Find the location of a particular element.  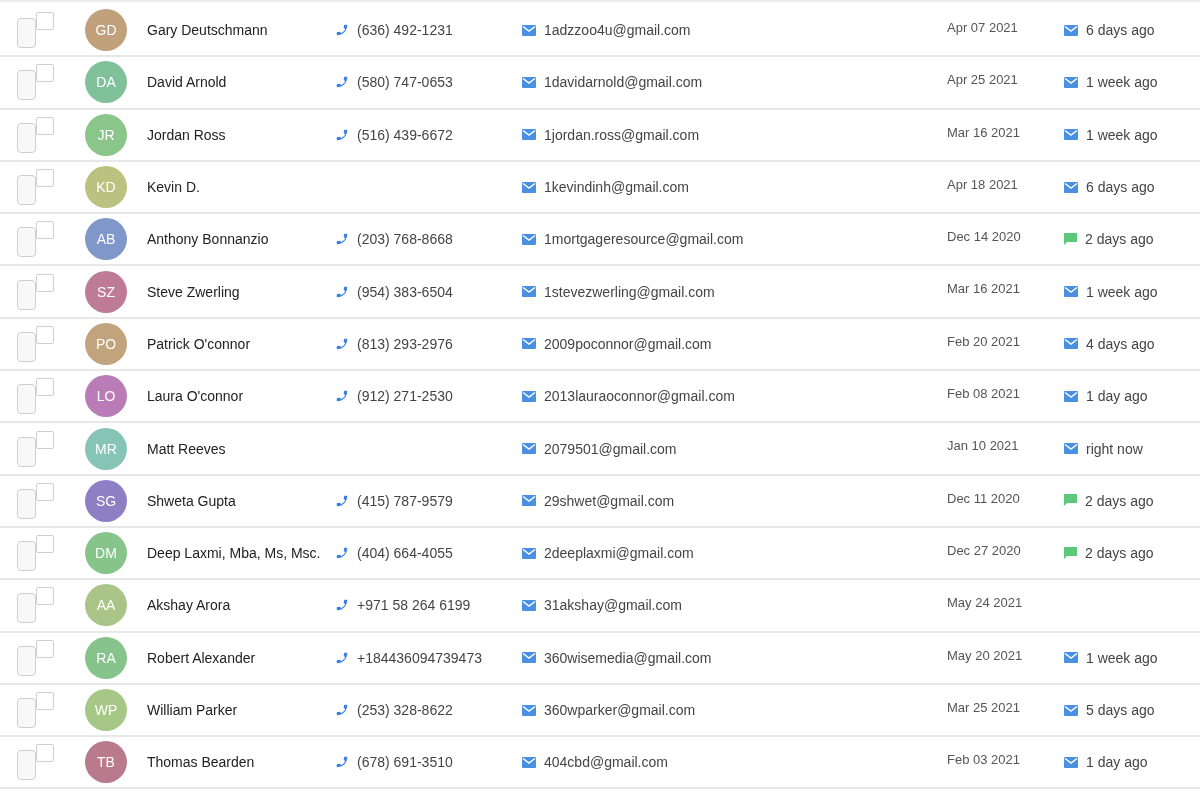

last-activity: 4 days ago is located at coordinates (1120, 343).